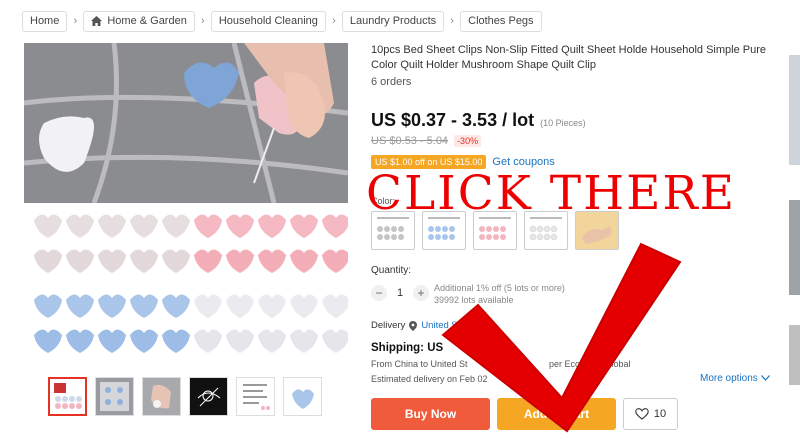  What do you see at coordinates (563, 123) in the screenshot?
I see `lot-pieces: (10 Pieces)` at bounding box center [563, 123].